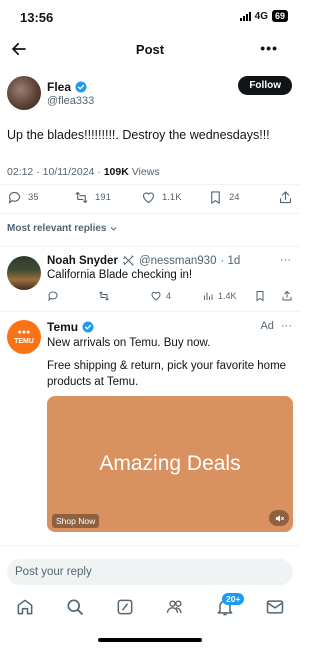  I want to click on repost-action: 191, so click(92, 197).